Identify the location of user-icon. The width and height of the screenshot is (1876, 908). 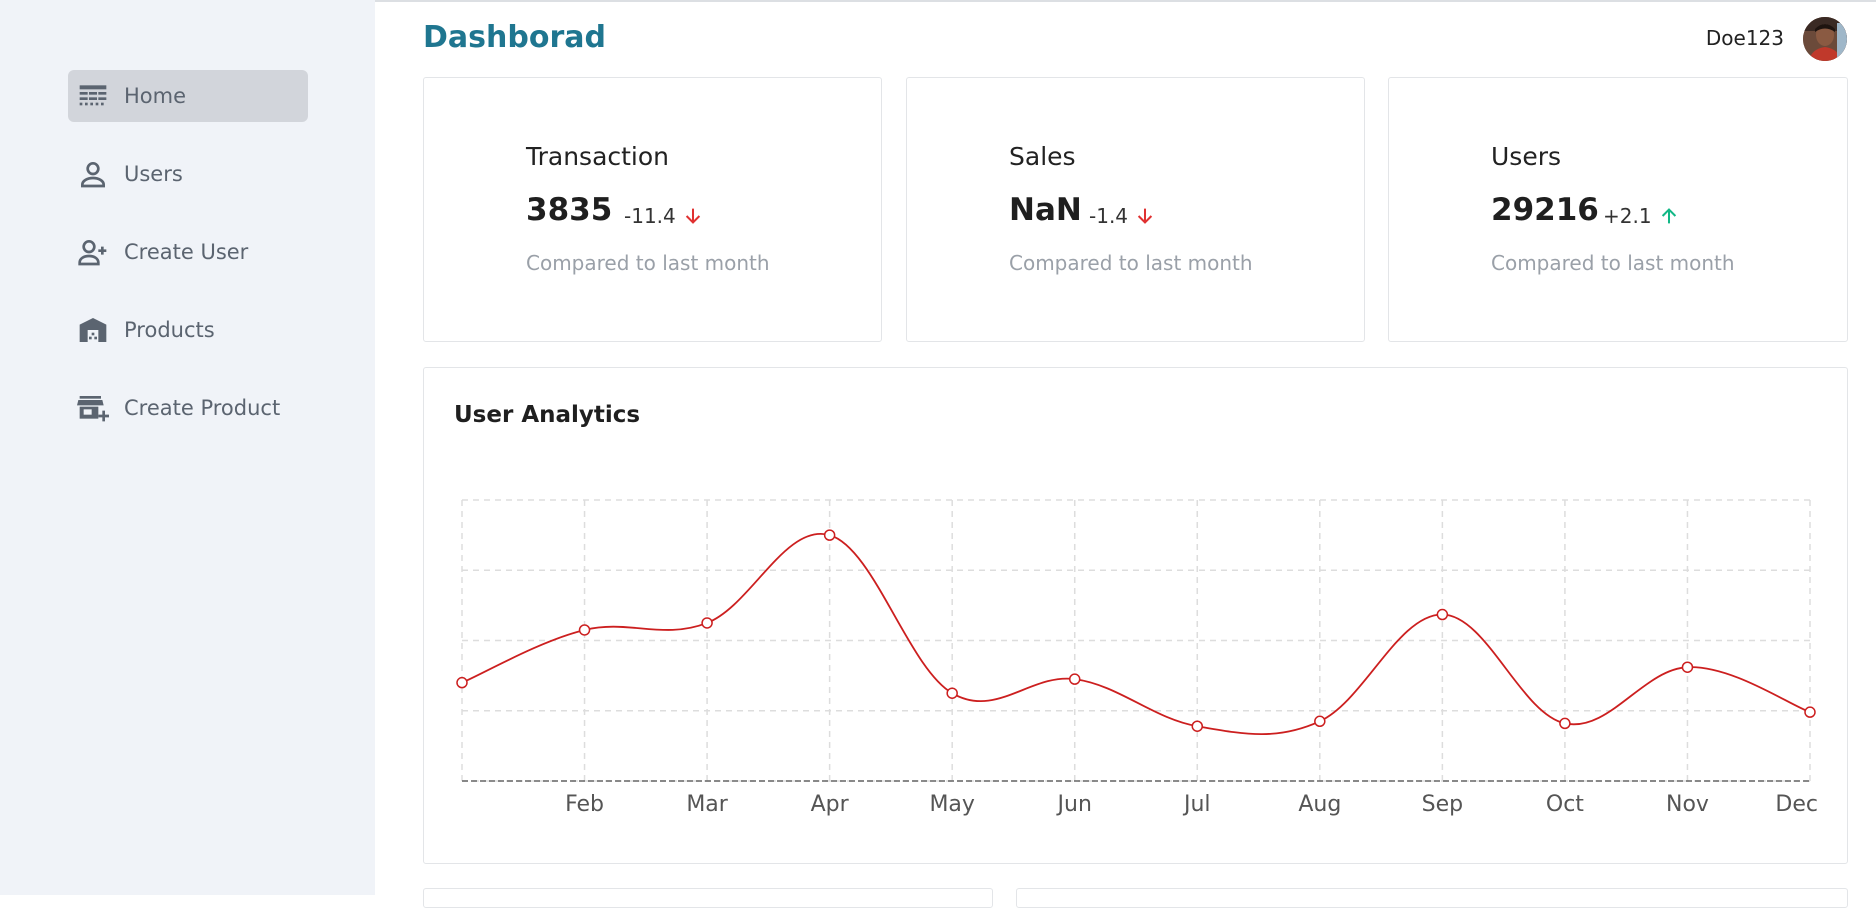
(93, 174).